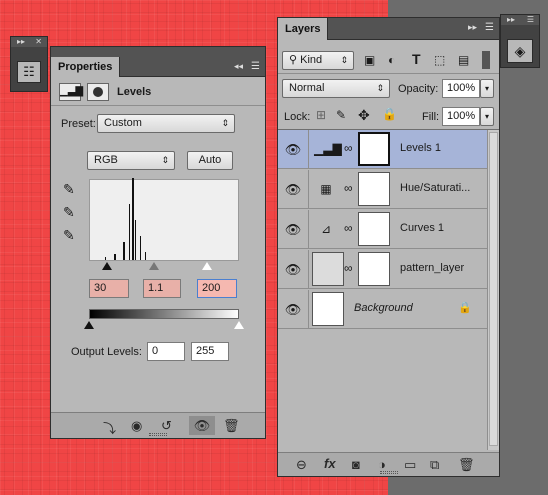 The image size is (548, 495). I want to click on lock-pixels-icon: ✎, so click(341, 115).